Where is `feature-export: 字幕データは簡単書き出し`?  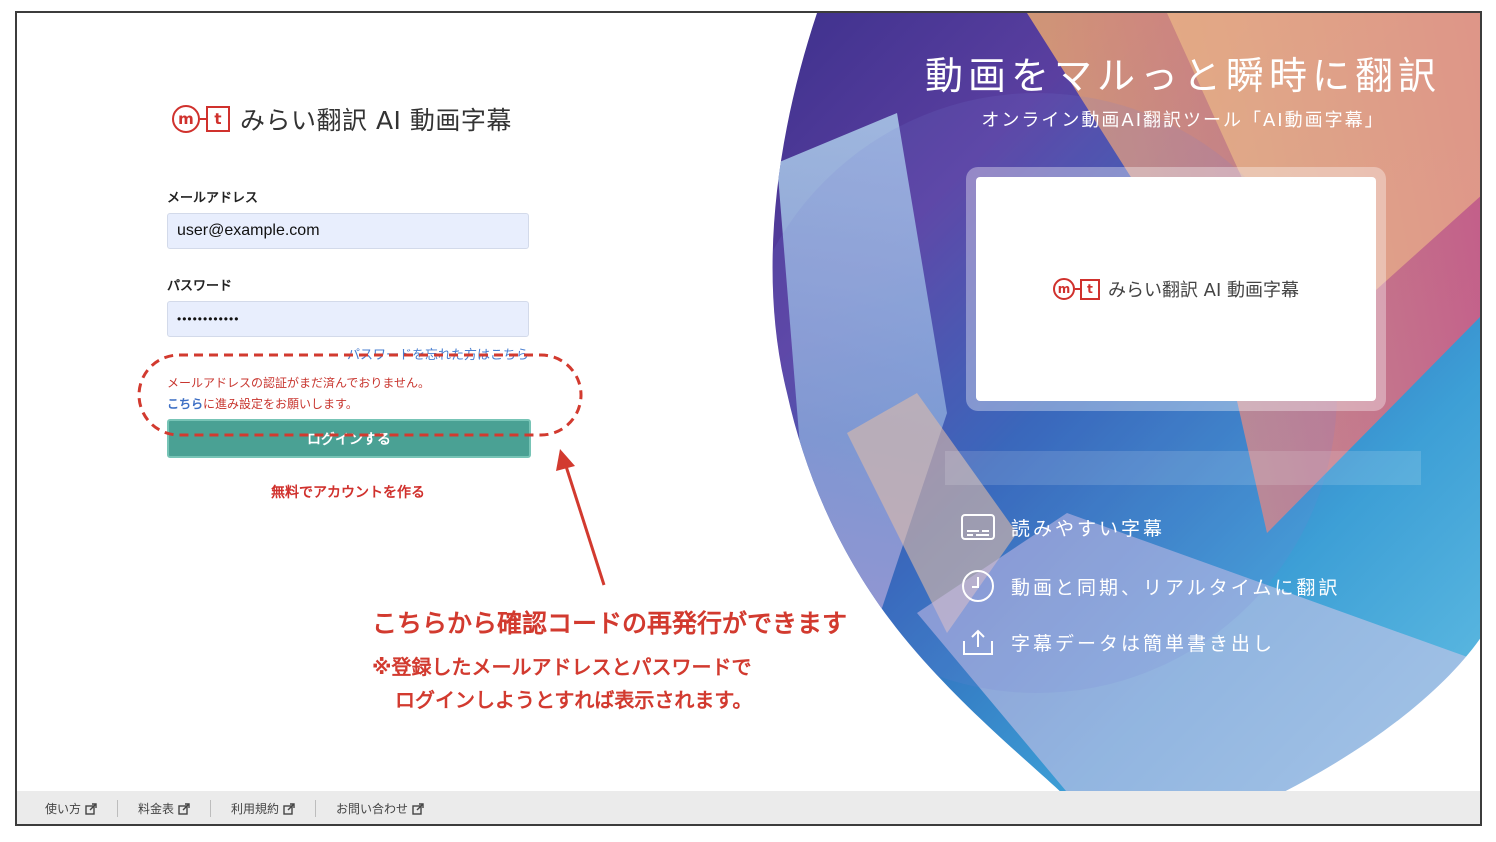 feature-export: 字幕データは簡単書き出し is located at coordinates (1118, 642).